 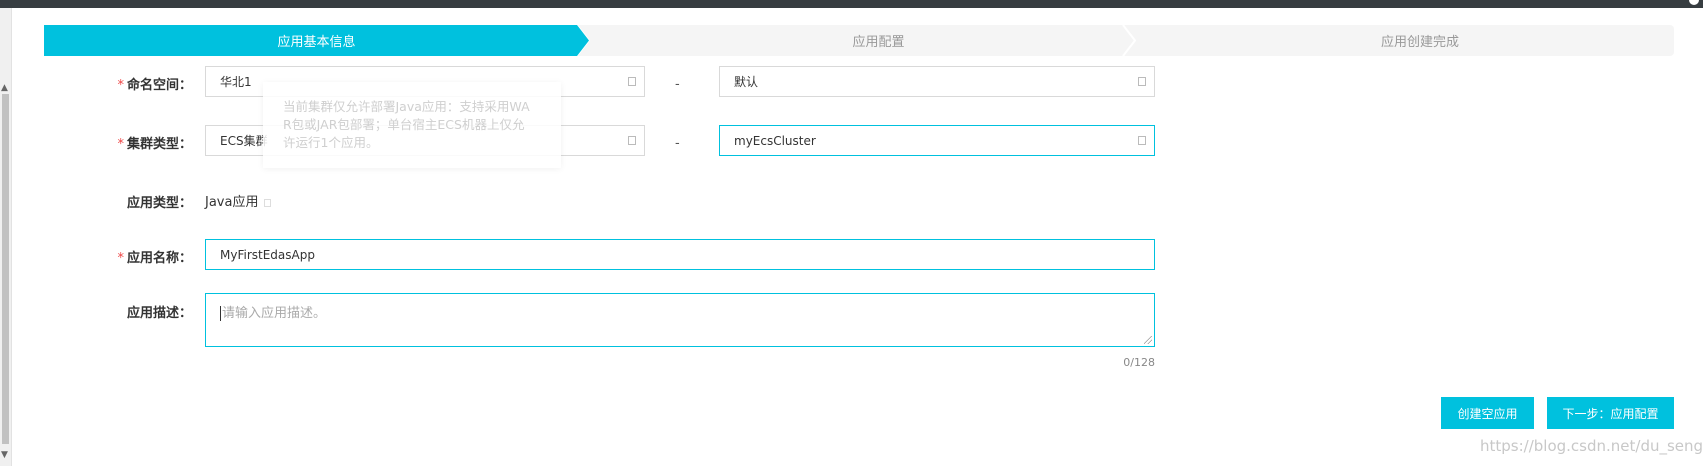 I want to click on cluster-value: myEcsCluster, so click(x=775, y=140).